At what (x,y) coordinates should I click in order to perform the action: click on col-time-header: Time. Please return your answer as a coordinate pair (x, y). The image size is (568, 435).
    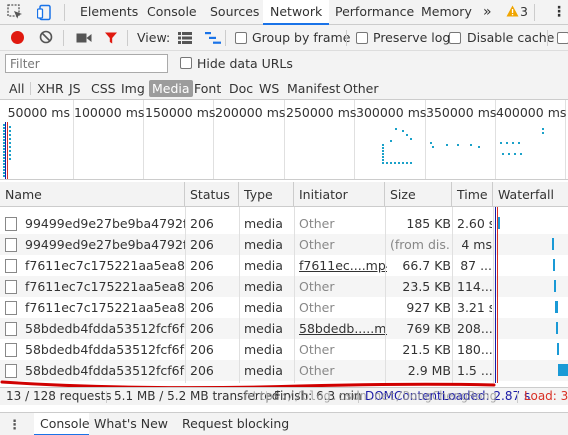
    Looking at the image, I should click on (472, 194).